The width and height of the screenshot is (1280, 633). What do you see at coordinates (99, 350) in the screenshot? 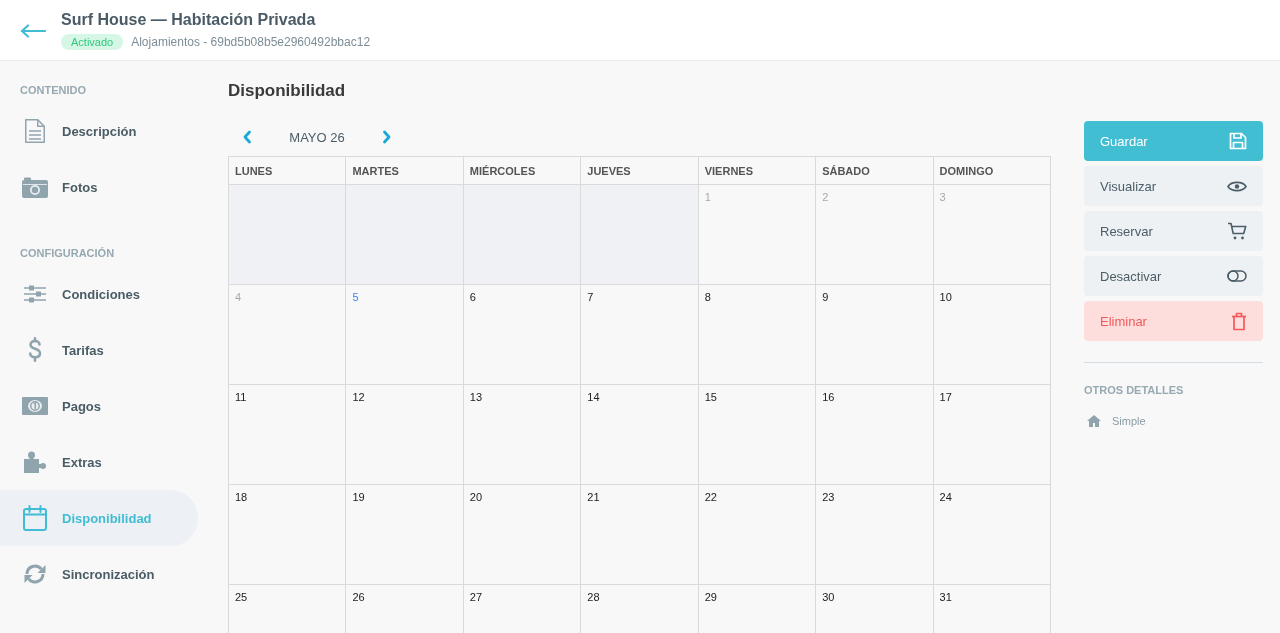
I see `nav-item: Tarifas` at bounding box center [99, 350].